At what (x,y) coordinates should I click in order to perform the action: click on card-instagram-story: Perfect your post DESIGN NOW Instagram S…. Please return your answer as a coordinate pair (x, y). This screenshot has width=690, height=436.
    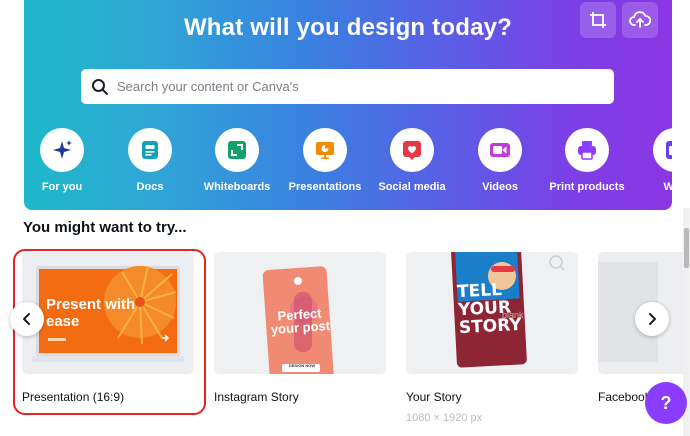
    Looking at the image, I should click on (300, 328).